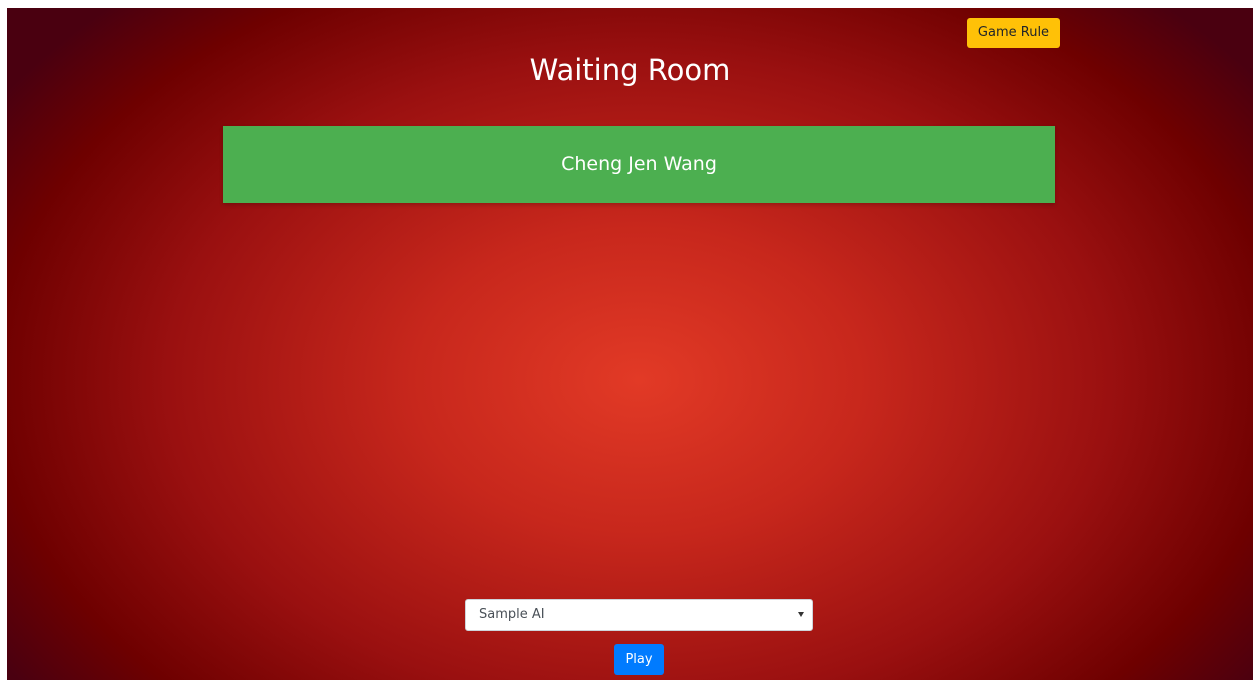 The height and width of the screenshot is (680, 1253). I want to click on opponent-select-value: Sample AI, so click(512, 614).